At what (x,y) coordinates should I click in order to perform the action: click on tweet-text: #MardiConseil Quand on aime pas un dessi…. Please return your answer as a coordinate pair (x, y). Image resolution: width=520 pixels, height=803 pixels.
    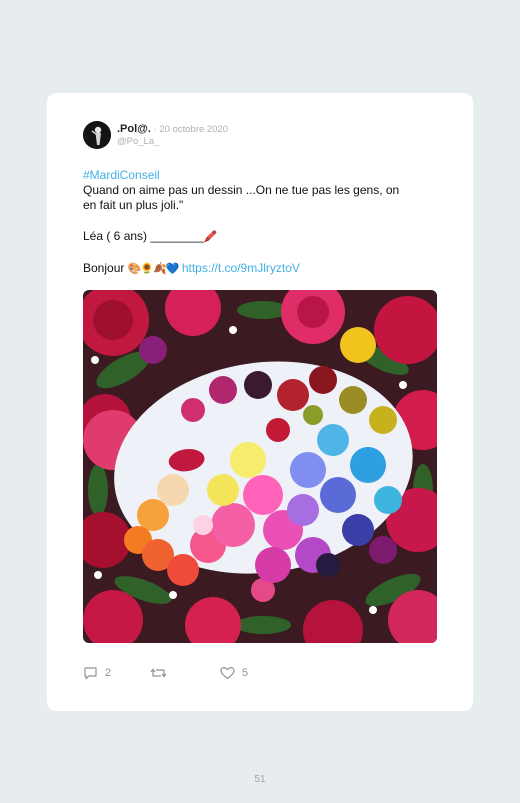
    Looking at the image, I should click on (263, 222).